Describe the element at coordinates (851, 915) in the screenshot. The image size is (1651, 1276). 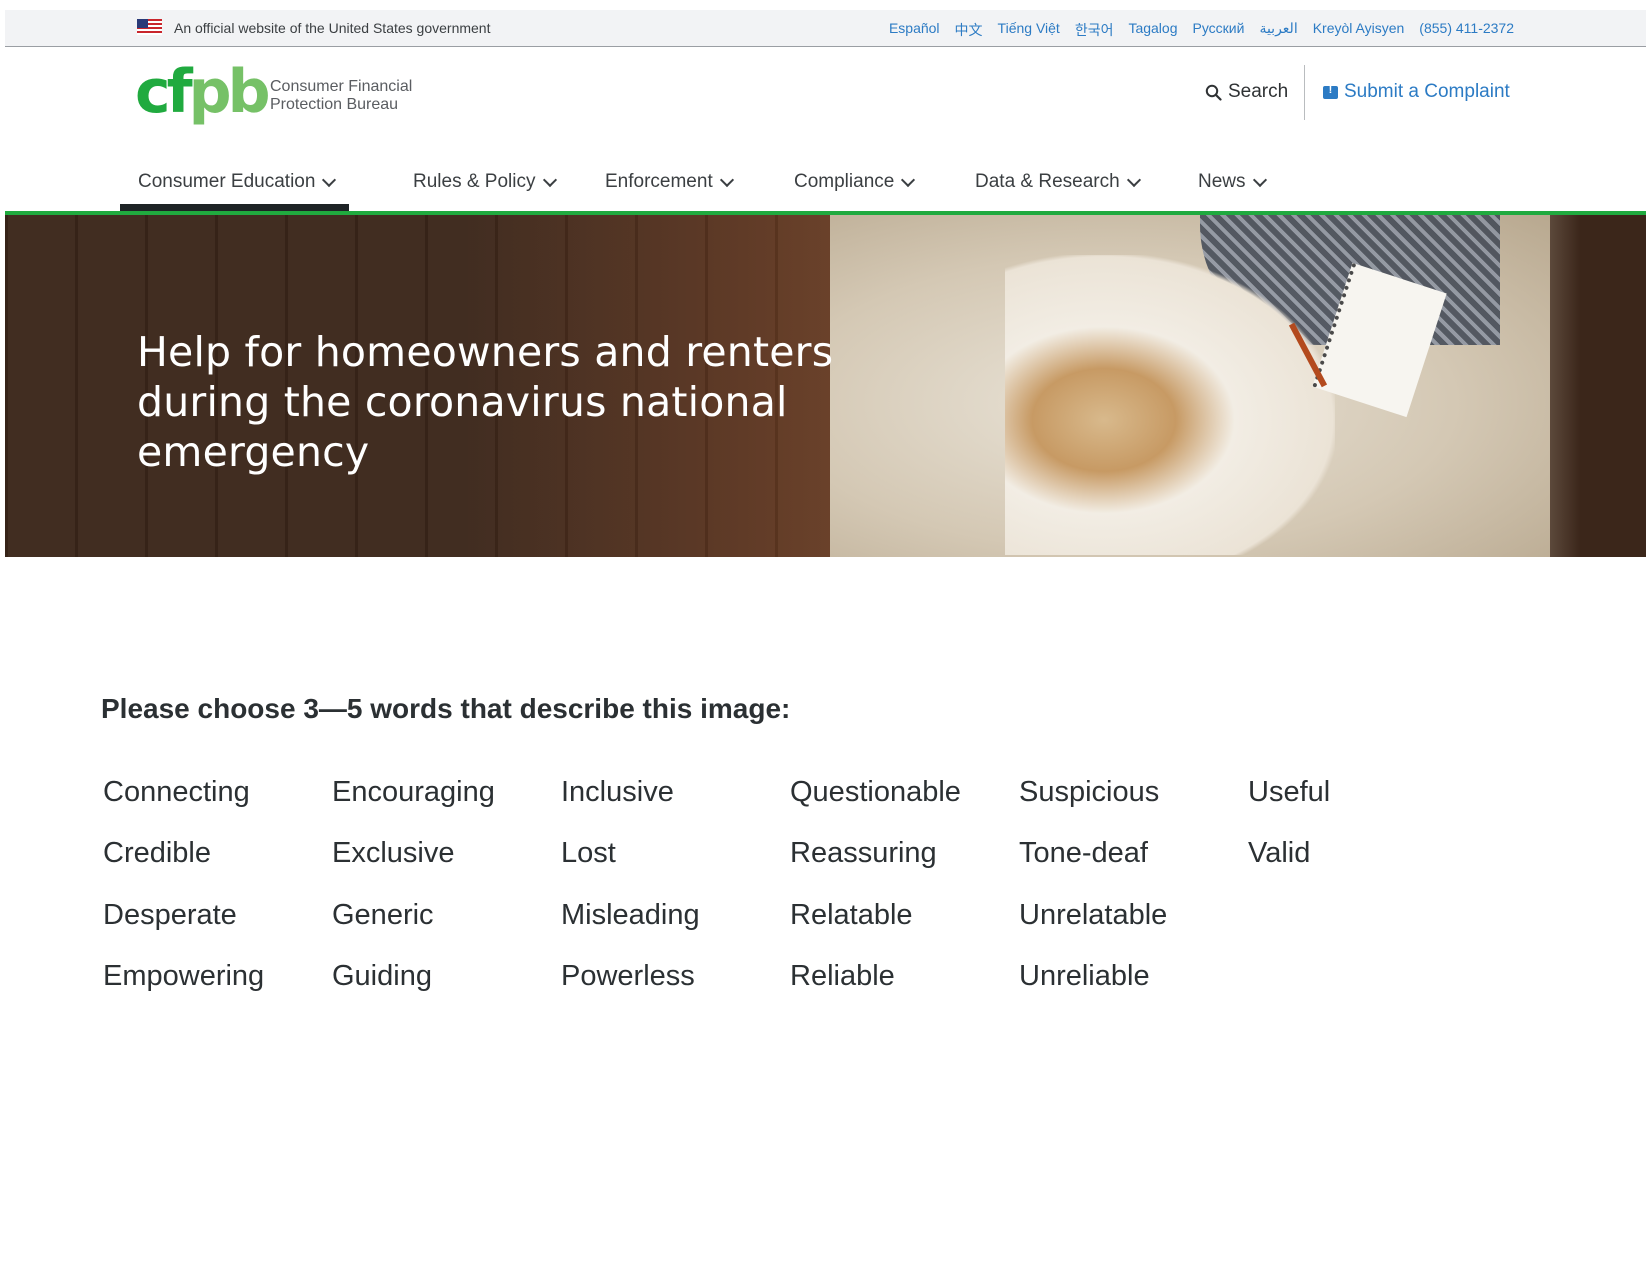
I see `word-option: Relatable` at that location.